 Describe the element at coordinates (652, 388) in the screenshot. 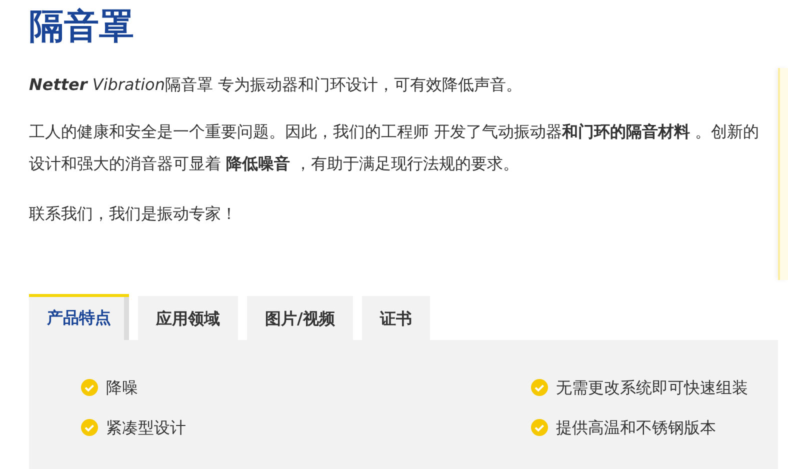

I see `feature-text: 无需更改系统即可快速组装` at that location.